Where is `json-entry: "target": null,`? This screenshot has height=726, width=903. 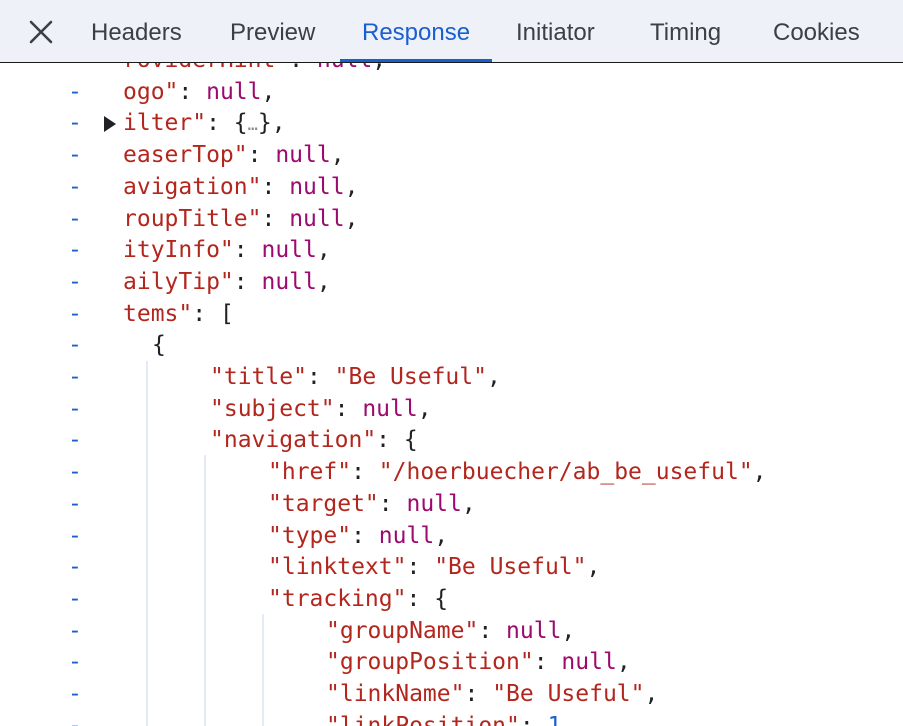 json-entry: "target": null, is located at coordinates (372, 504).